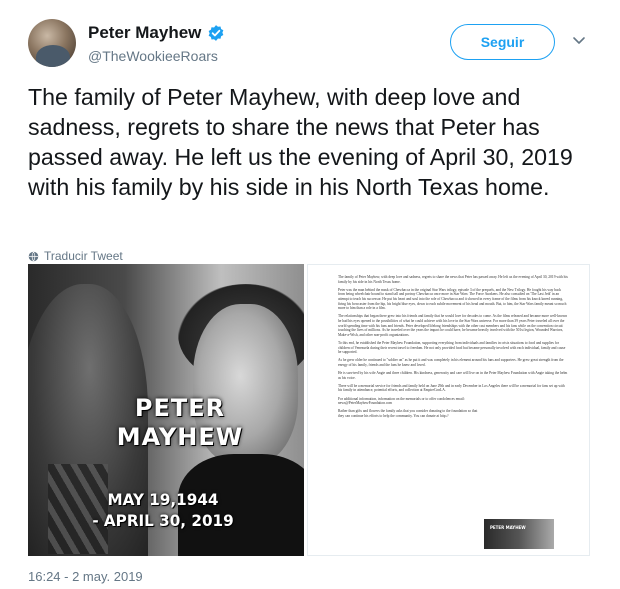 Image resolution: width=620 pixels, height=589 pixels. I want to click on translate-tweet-link: Traducir Tweet, so click(75, 256).